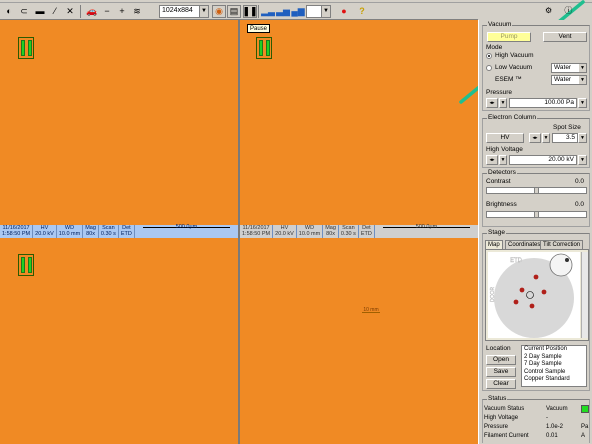  What do you see at coordinates (492, 160) in the screenshot?
I see `hv-arrows-button: ◂▸` at bounding box center [492, 160].